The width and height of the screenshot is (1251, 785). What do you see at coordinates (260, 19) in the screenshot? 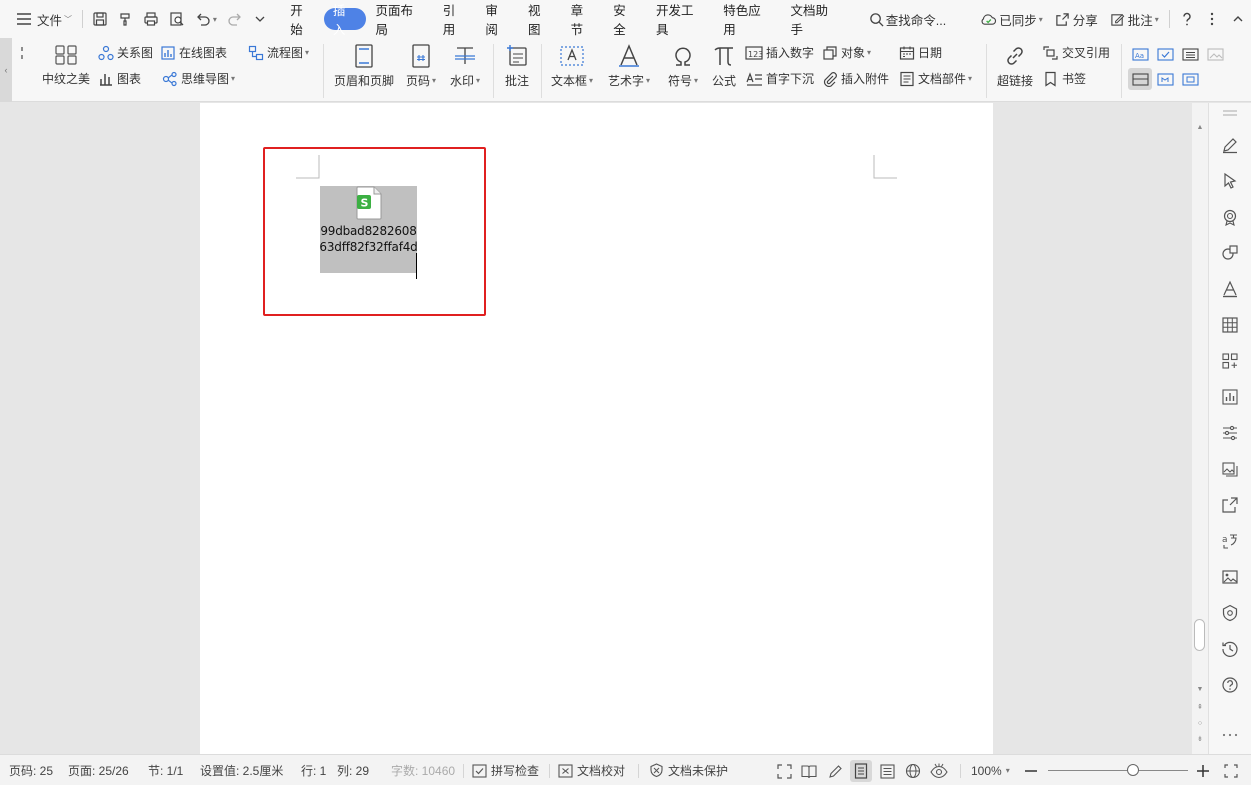
I see `customize-toolbar-button` at bounding box center [260, 19].